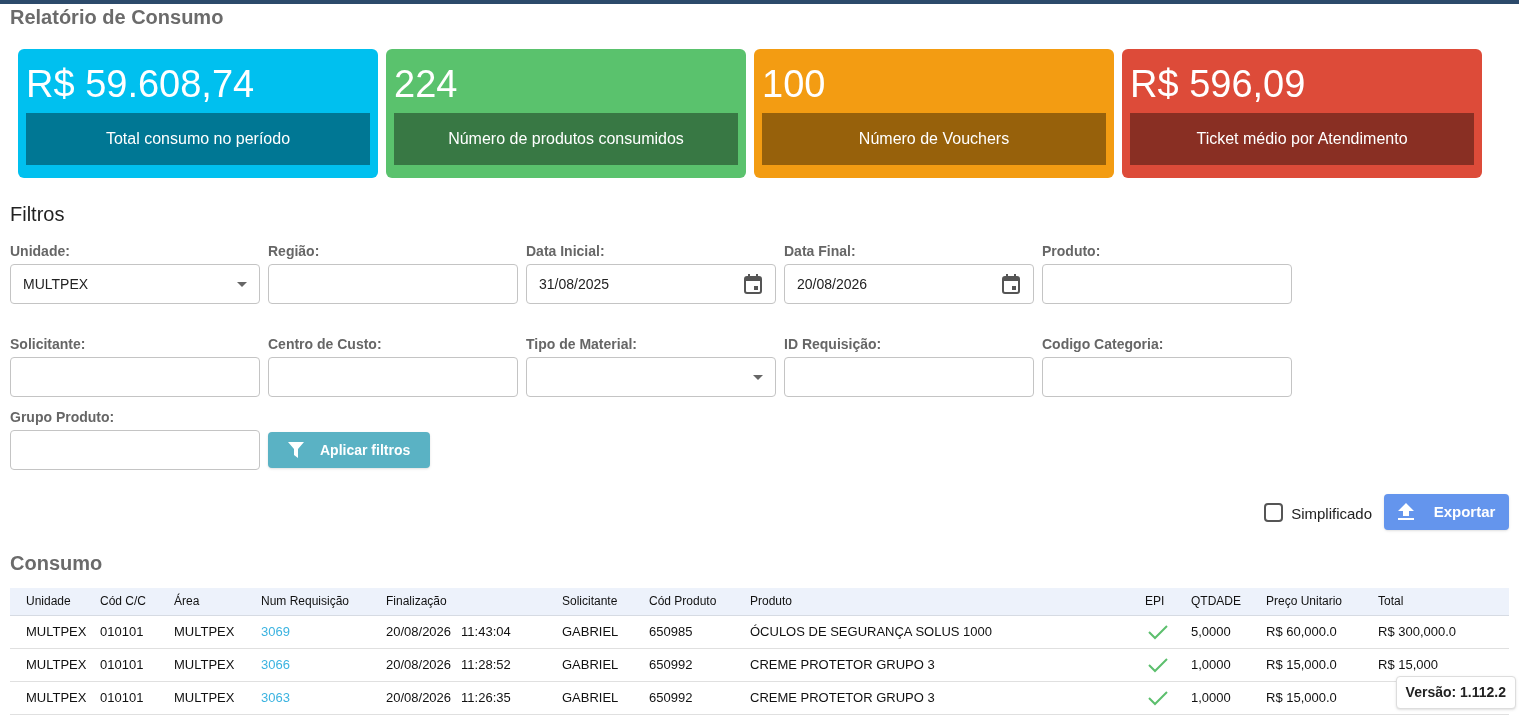 The height and width of the screenshot is (715, 1519). I want to click on field-label: Solicitante:, so click(48, 344).